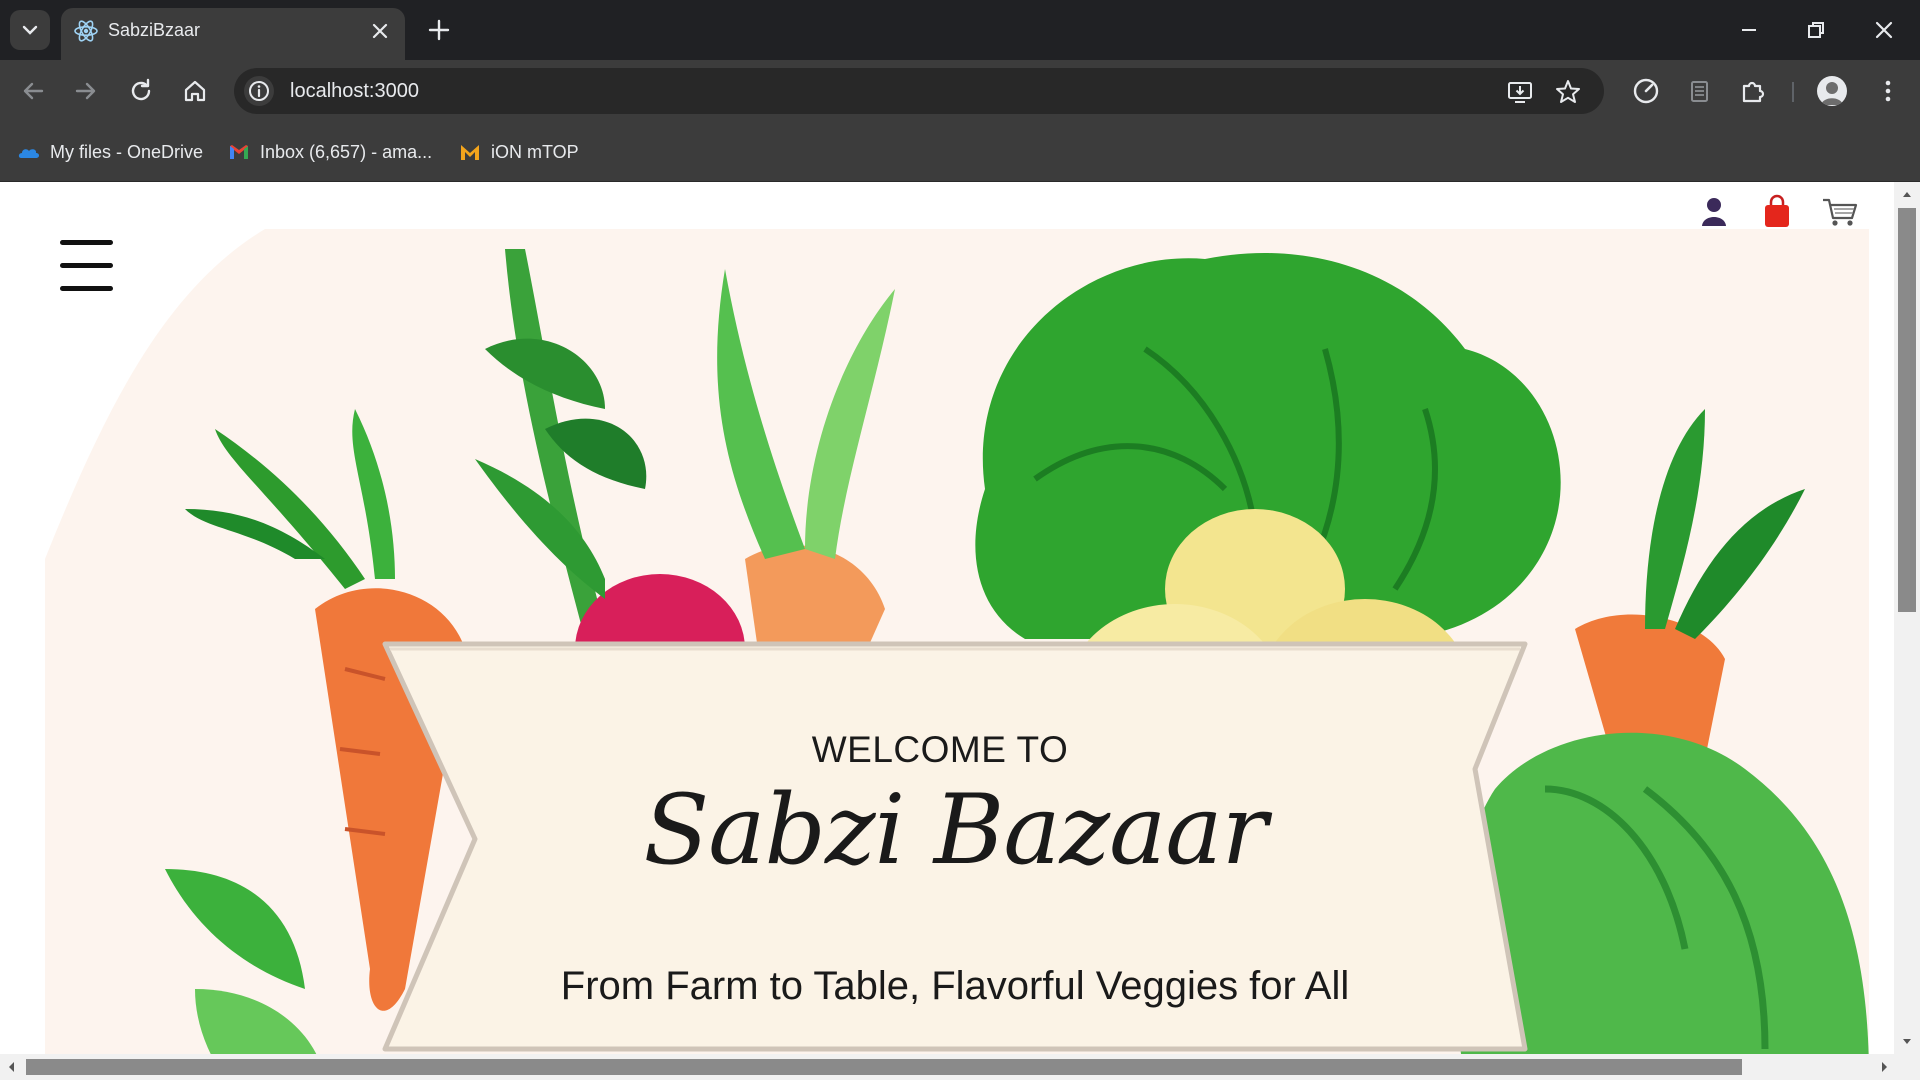 This screenshot has width=1920, height=1080. I want to click on close-tab-icon, so click(380, 31).